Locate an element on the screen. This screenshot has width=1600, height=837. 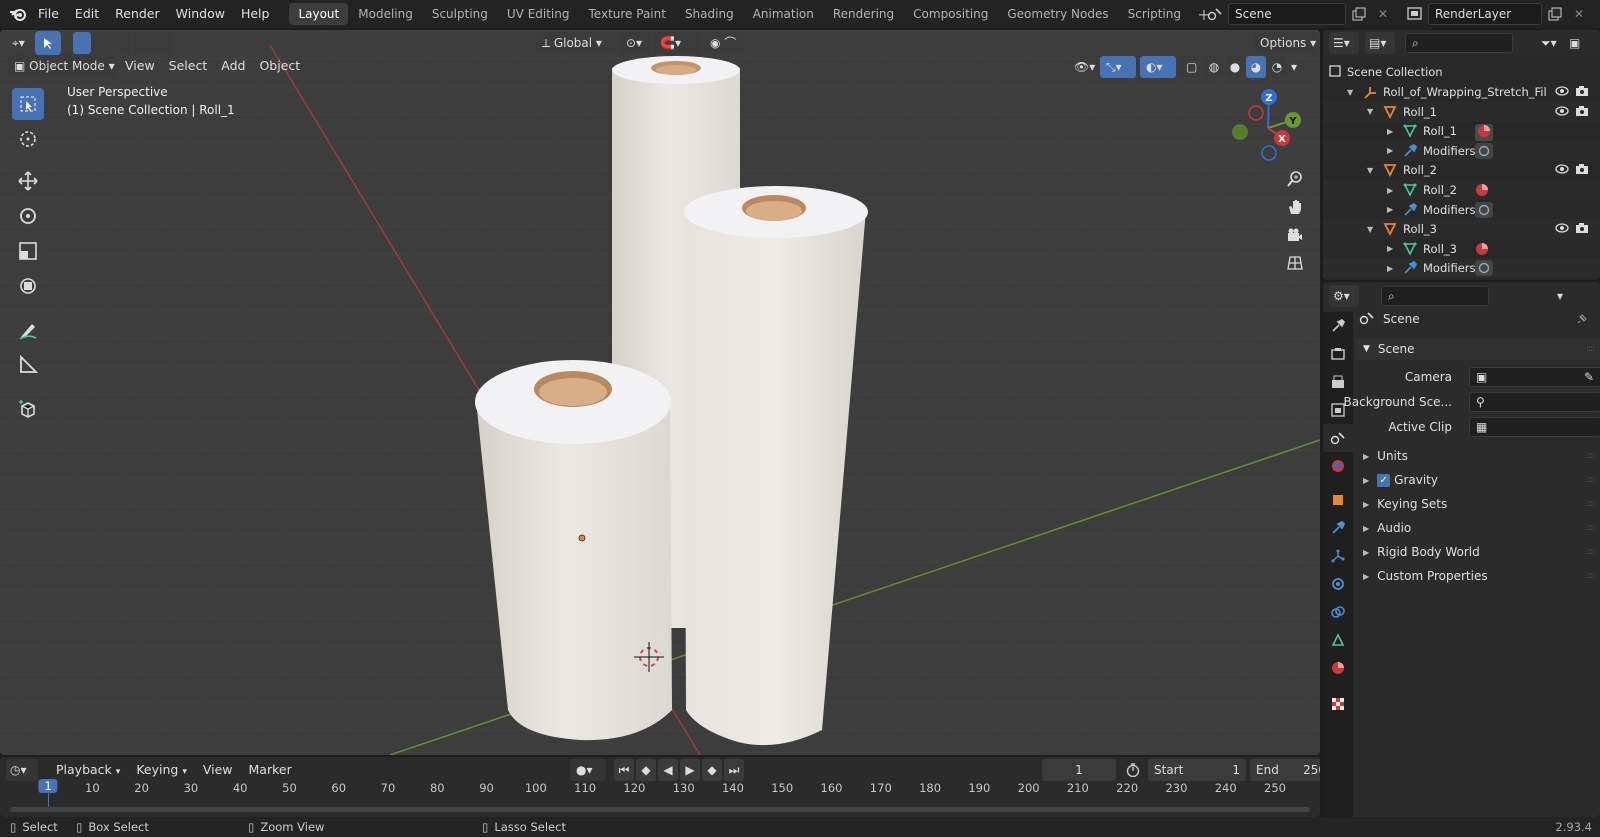
tab-shading: Shading is located at coordinates (709, 14).